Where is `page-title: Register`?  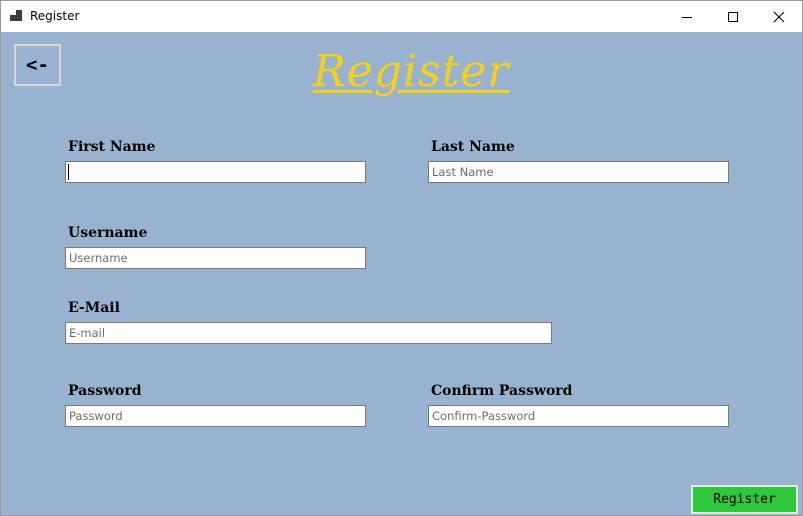 page-title: Register is located at coordinates (411, 71).